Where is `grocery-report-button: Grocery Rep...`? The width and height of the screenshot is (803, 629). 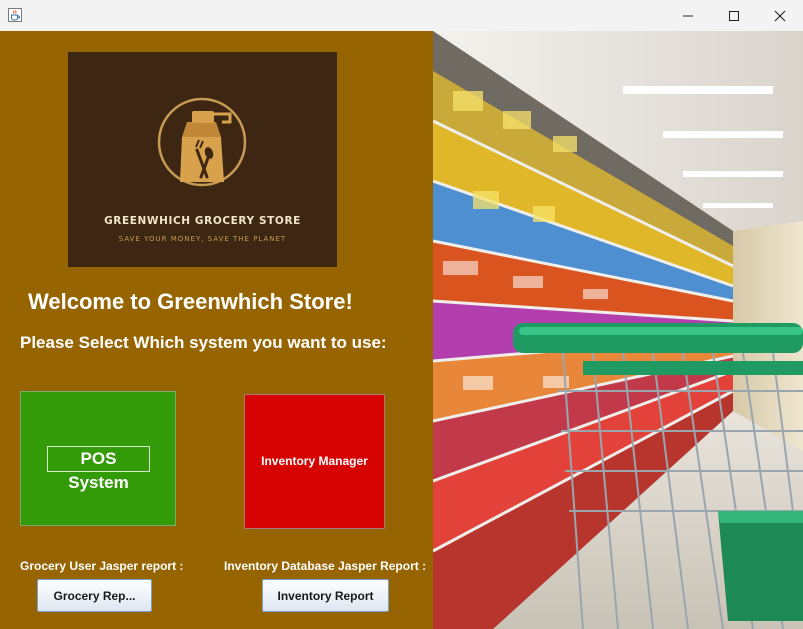 grocery-report-button: Grocery Rep... is located at coordinates (94, 595).